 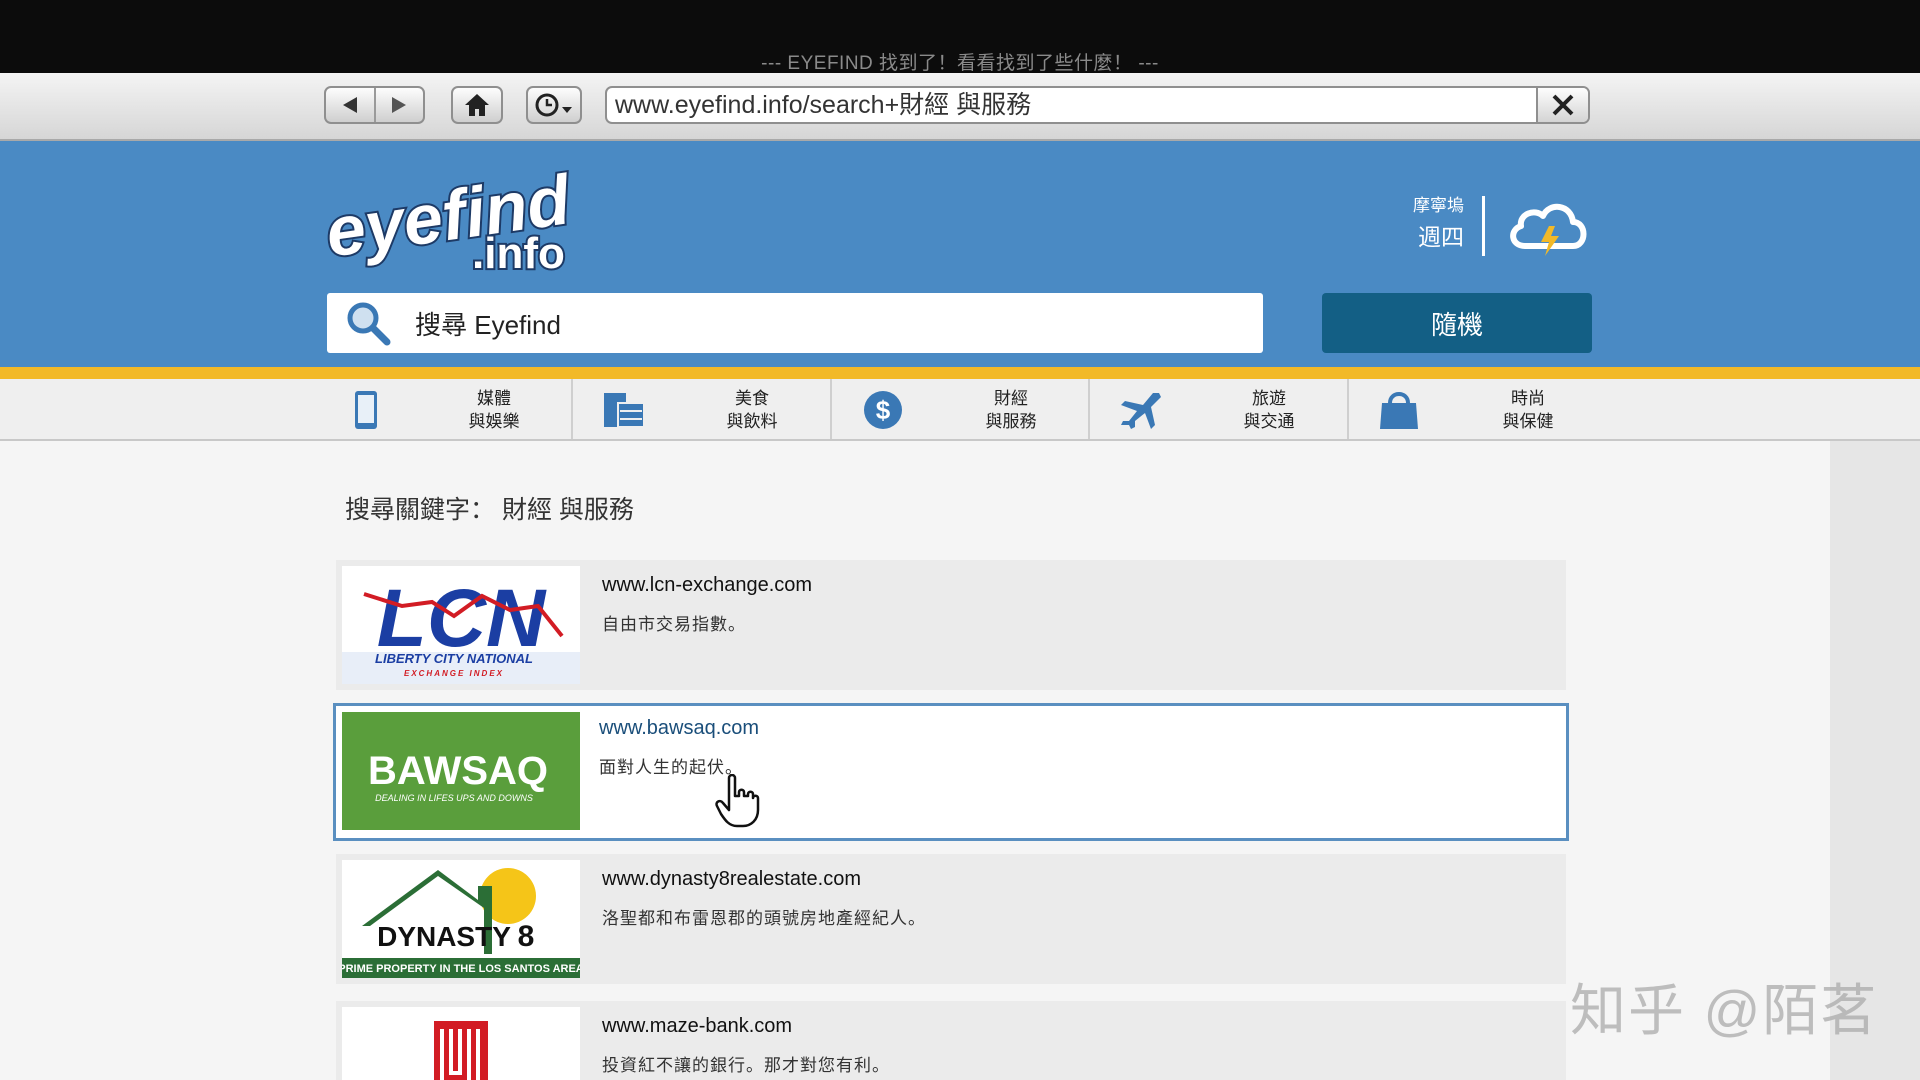 I want to click on history-clock-icon, so click(x=553, y=105).